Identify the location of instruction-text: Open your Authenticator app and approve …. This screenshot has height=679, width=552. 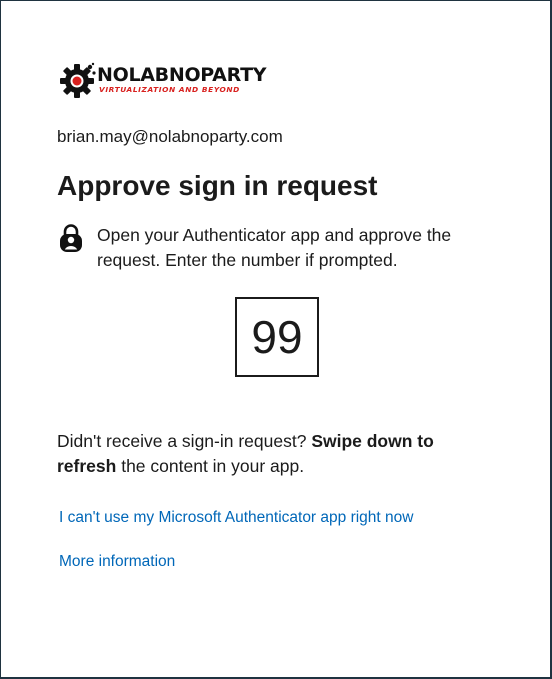
(274, 247).